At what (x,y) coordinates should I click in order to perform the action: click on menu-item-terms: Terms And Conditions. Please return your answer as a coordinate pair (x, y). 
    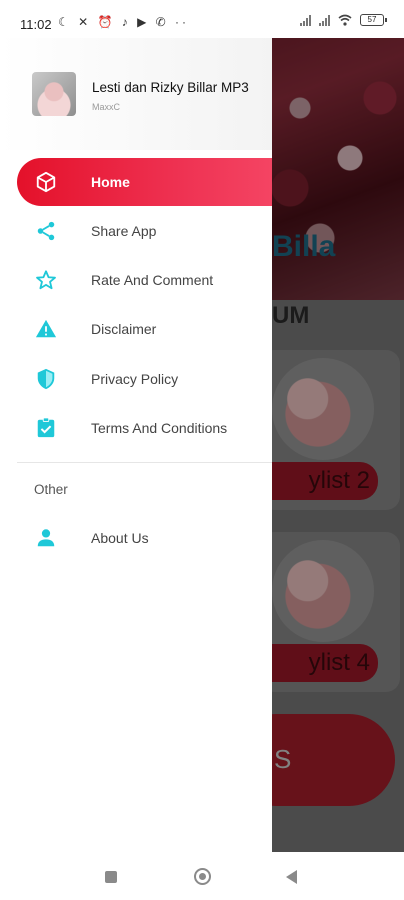
    Looking at the image, I should click on (136, 428).